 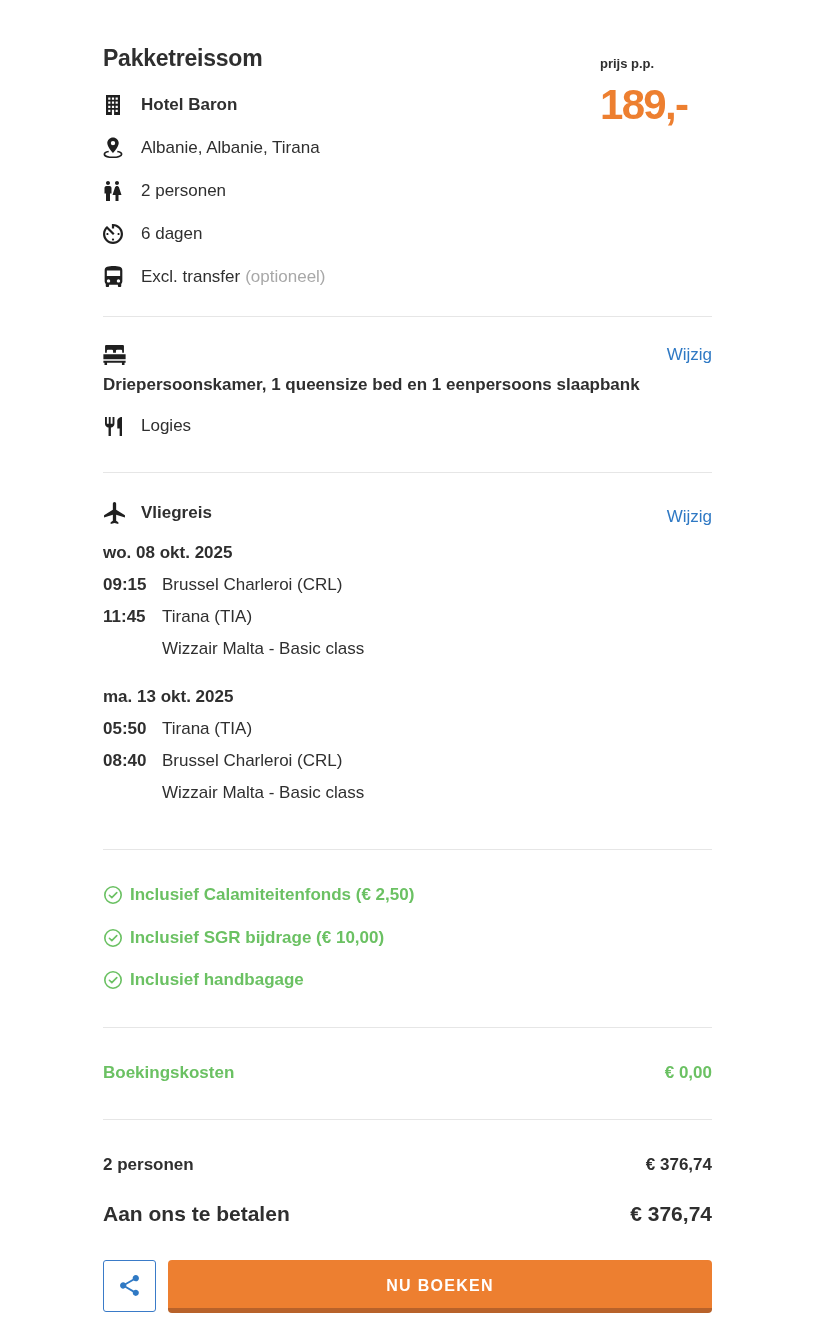 I want to click on book-now-button: NU BOEKEN, so click(x=440, y=1286).